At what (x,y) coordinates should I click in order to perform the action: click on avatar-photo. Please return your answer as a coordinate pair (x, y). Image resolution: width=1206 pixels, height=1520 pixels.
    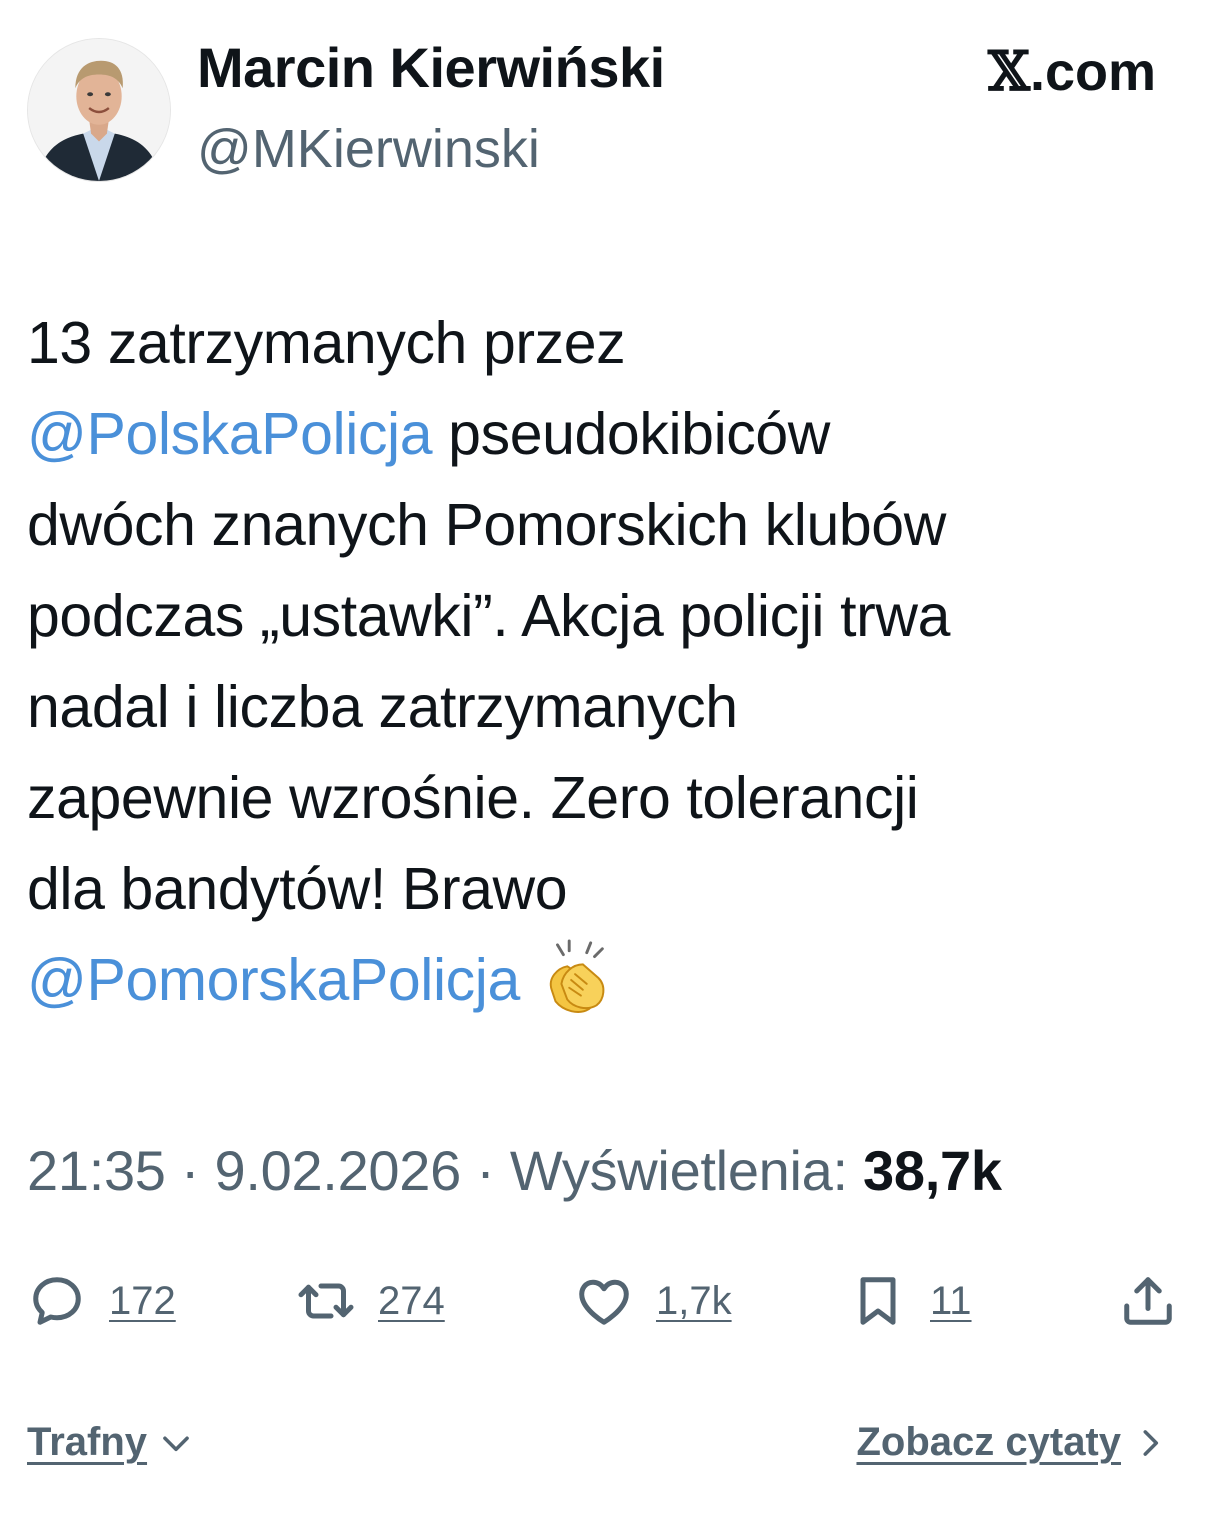
    Looking at the image, I should click on (99, 110).